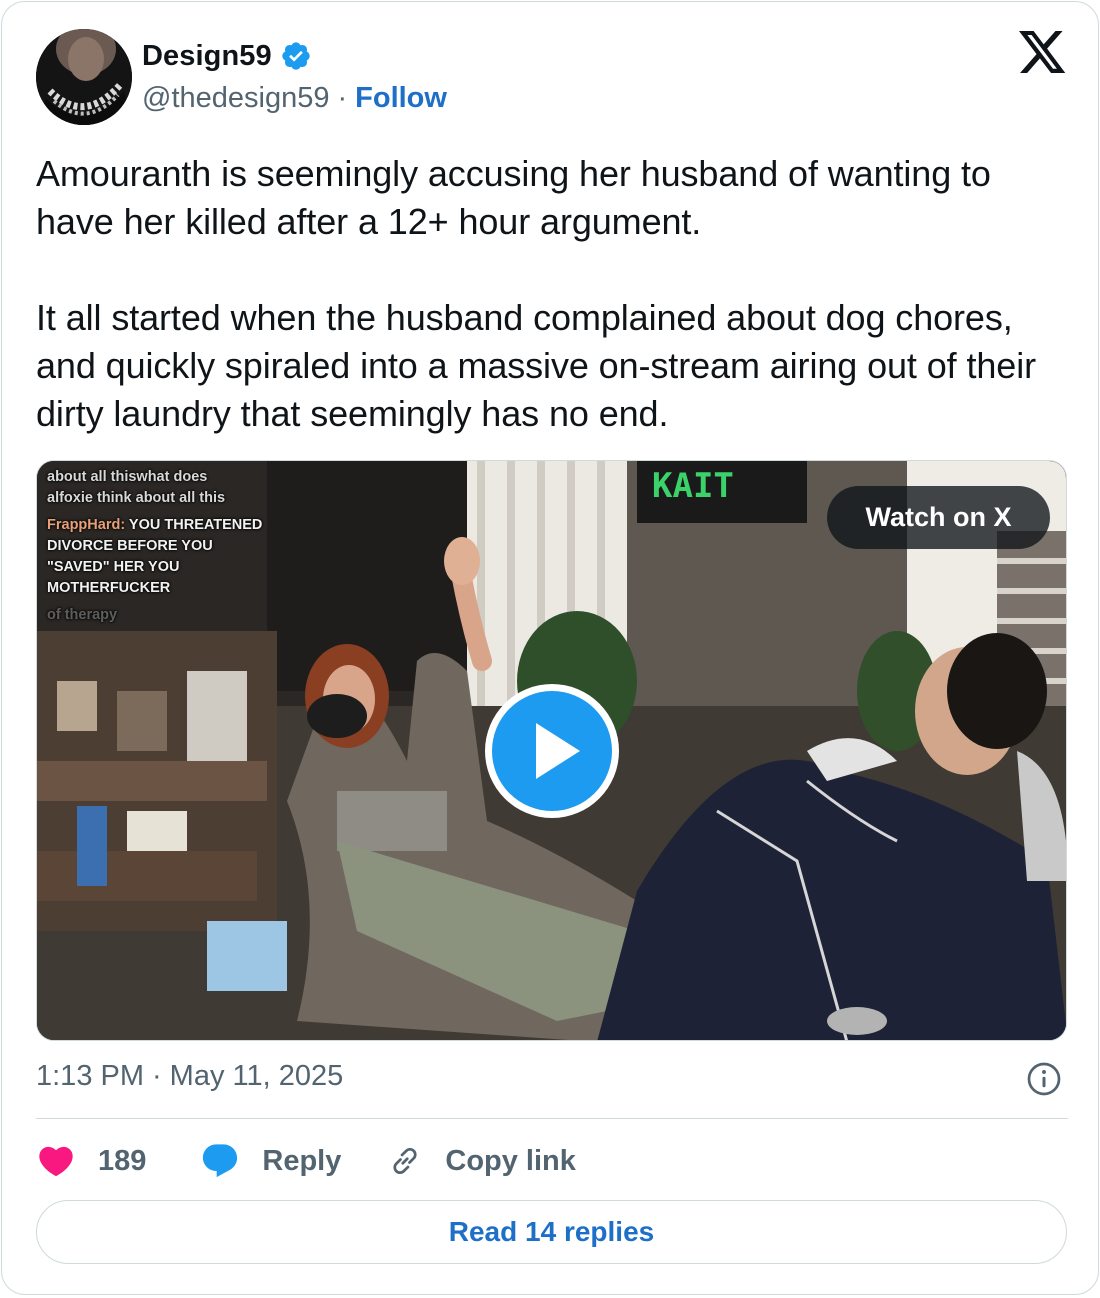  I want to click on read-replies-button: Read 14 replies, so click(551, 1232).